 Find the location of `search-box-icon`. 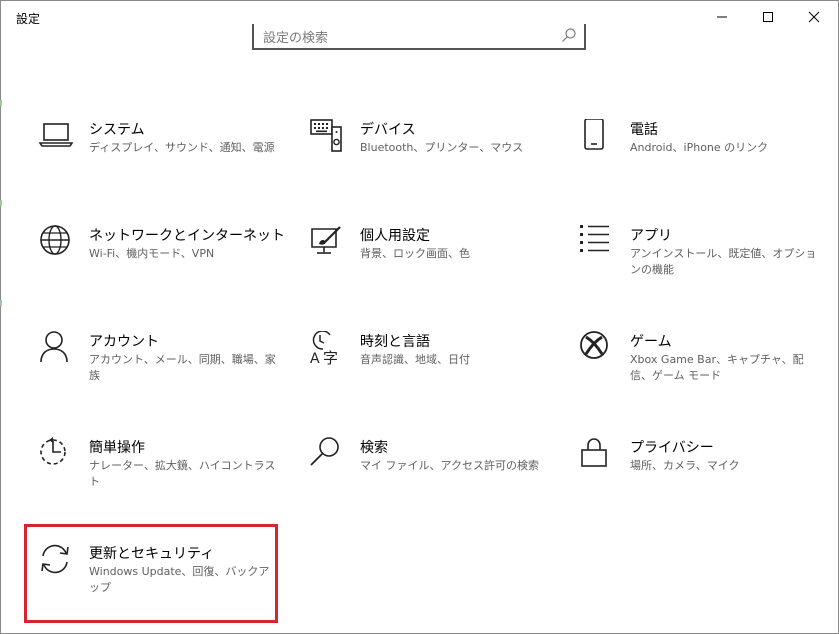

search-box-icon is located at coordinates (569, 35).